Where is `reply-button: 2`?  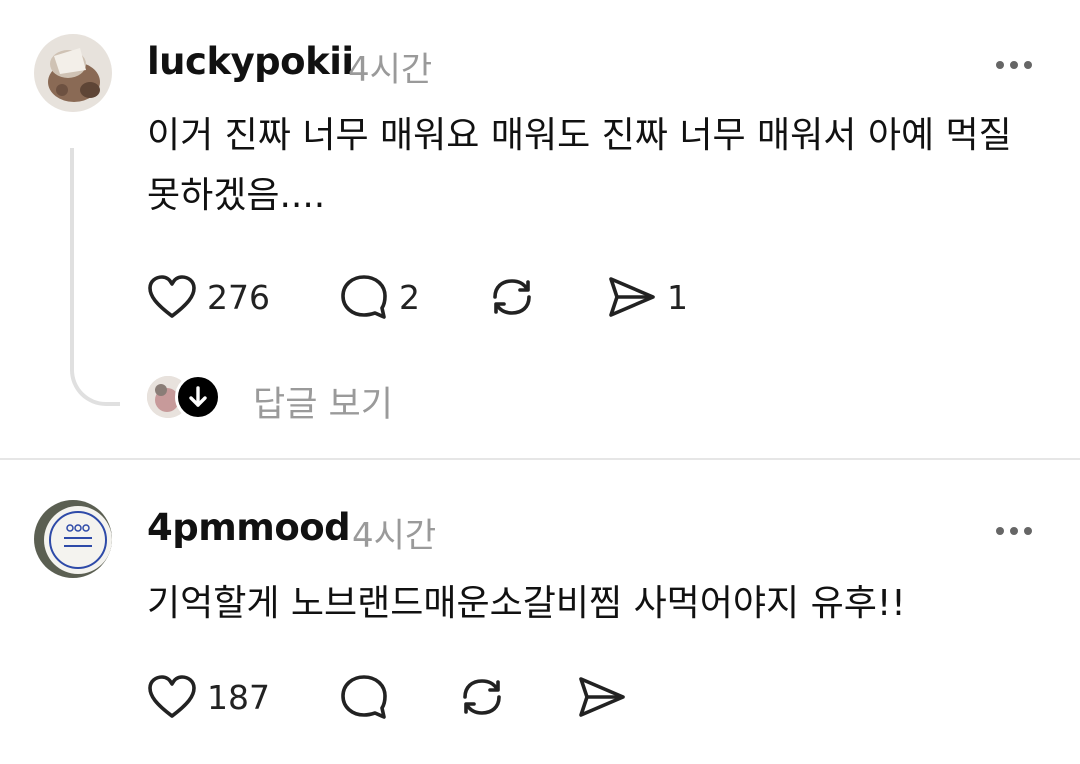 reply-button: 2 is located at coordinates (379, 297).